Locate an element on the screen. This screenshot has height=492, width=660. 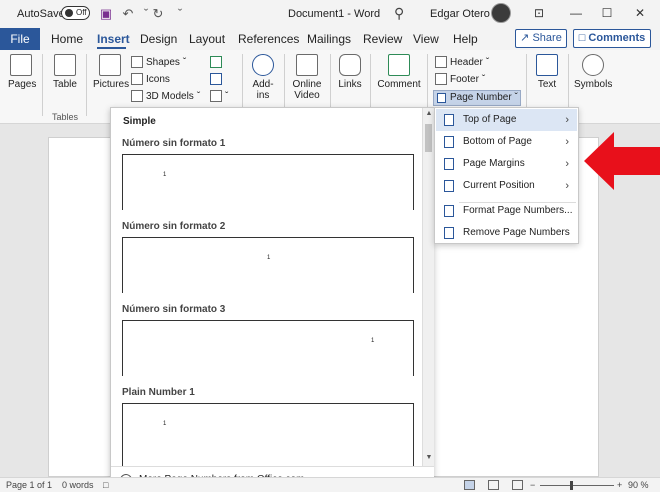
pages-button: Pages is located at coordinates (22, 72).